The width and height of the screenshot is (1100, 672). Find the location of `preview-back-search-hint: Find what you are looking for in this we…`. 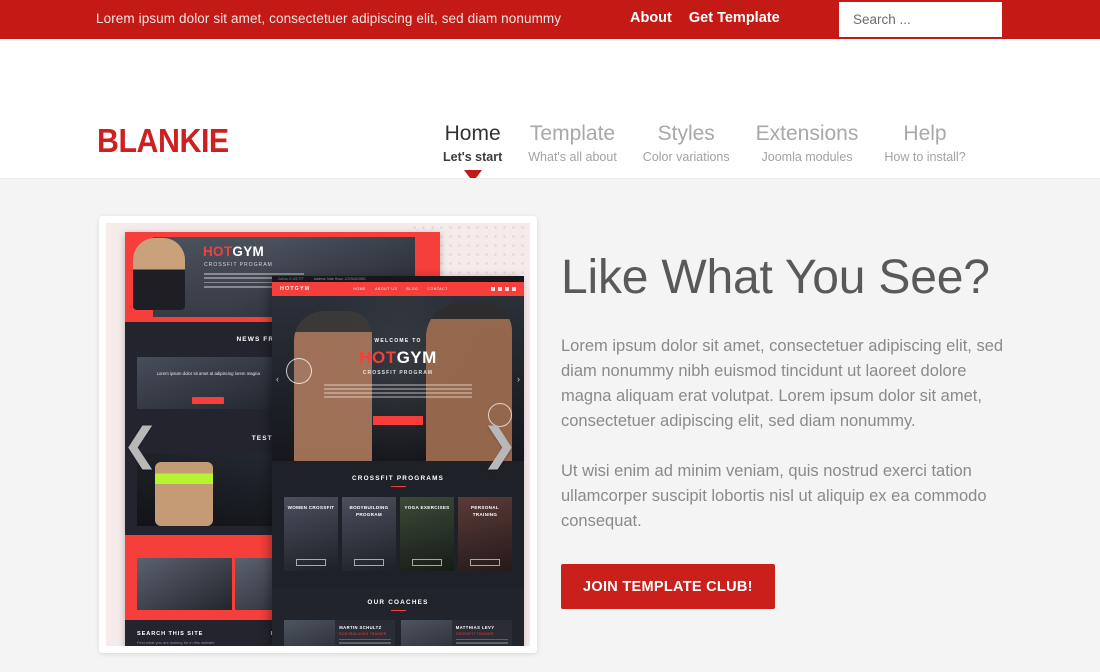

preview-back-search-hint: Find what you are looking for in this we… is located at coordinates (176, 643).